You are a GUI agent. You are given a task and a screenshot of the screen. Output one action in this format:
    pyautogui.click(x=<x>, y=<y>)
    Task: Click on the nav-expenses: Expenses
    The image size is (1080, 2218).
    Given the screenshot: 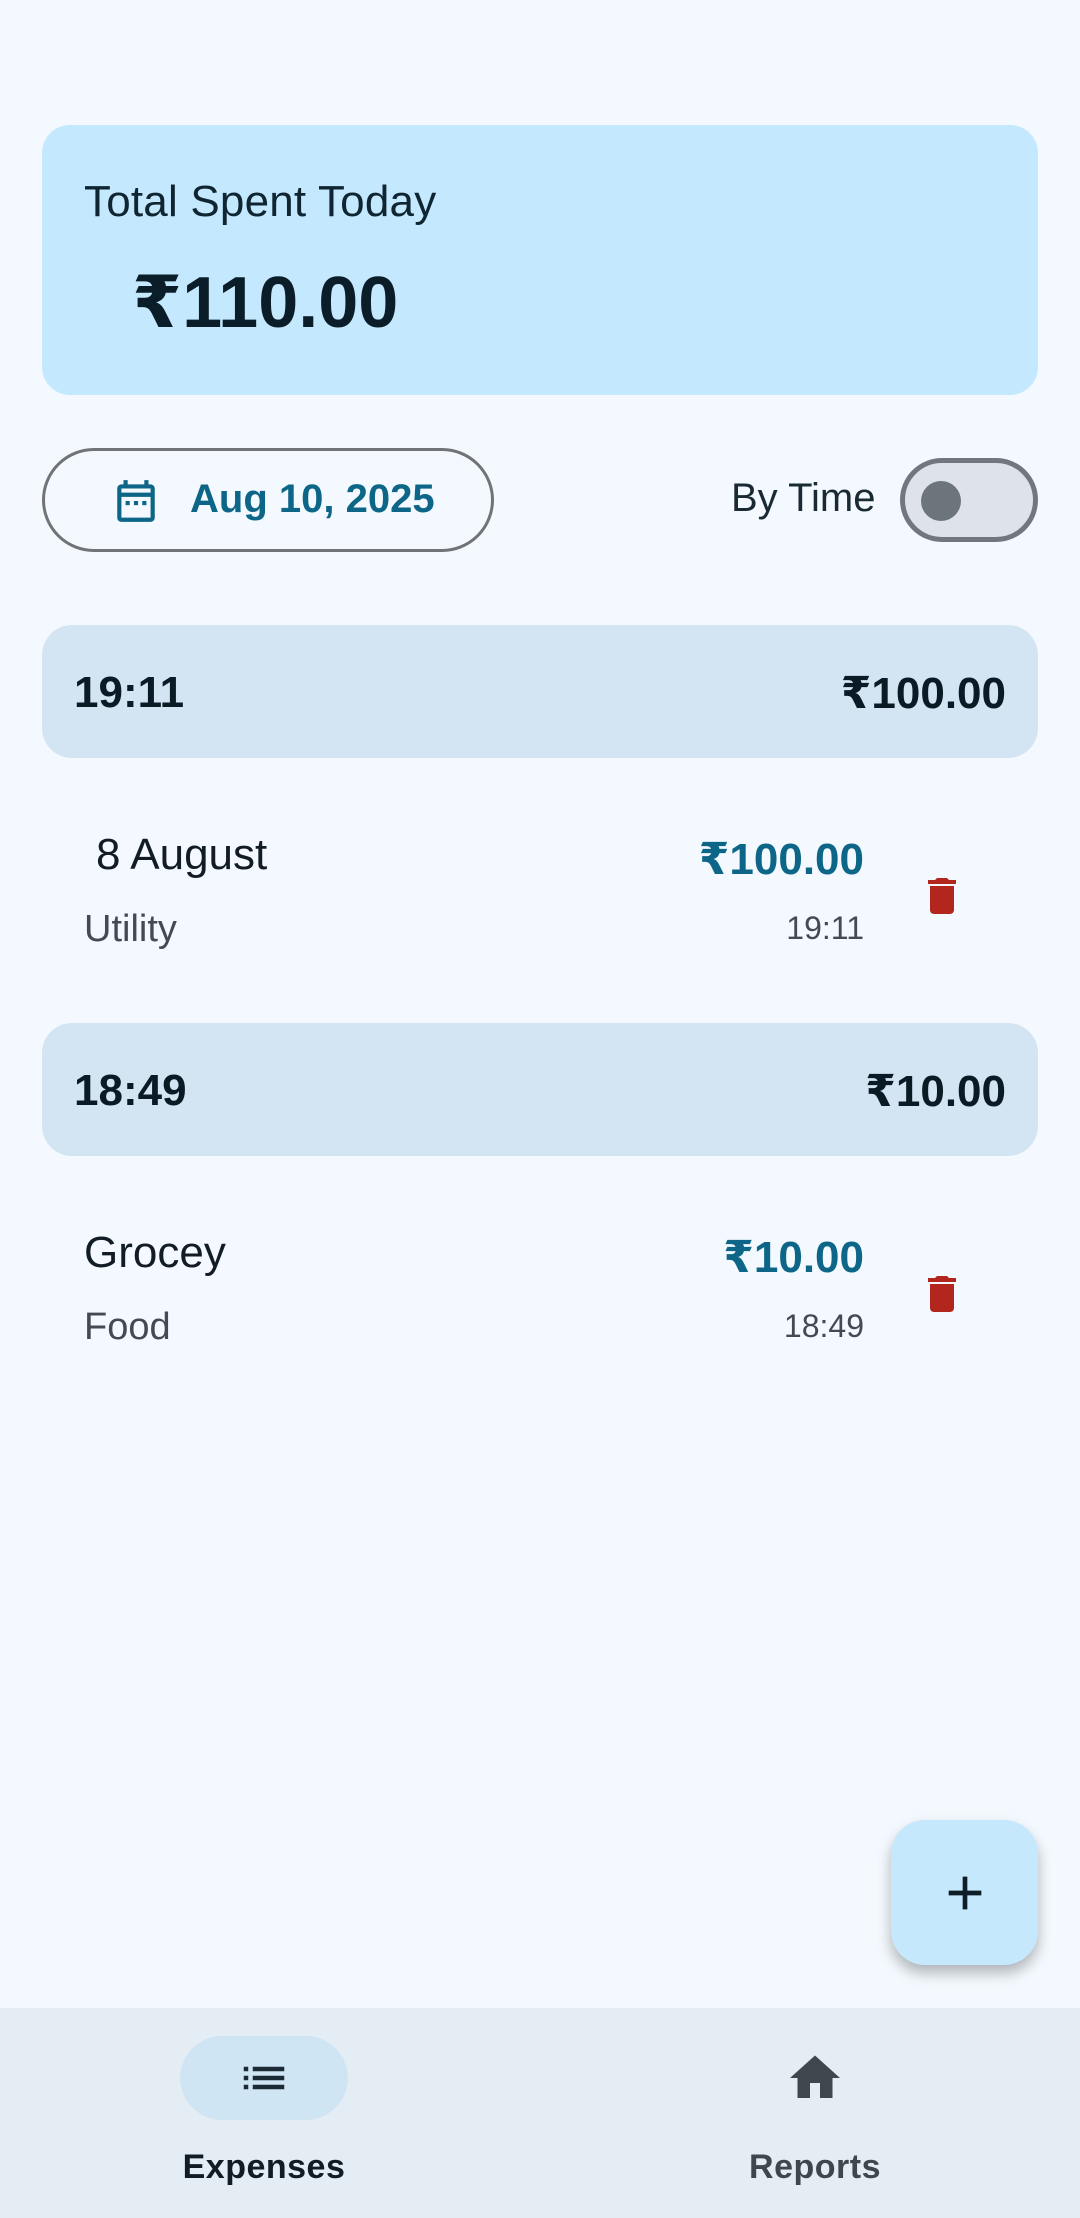 What is the action you would take?
    pyautogui.click(x=264, y=2116)
    